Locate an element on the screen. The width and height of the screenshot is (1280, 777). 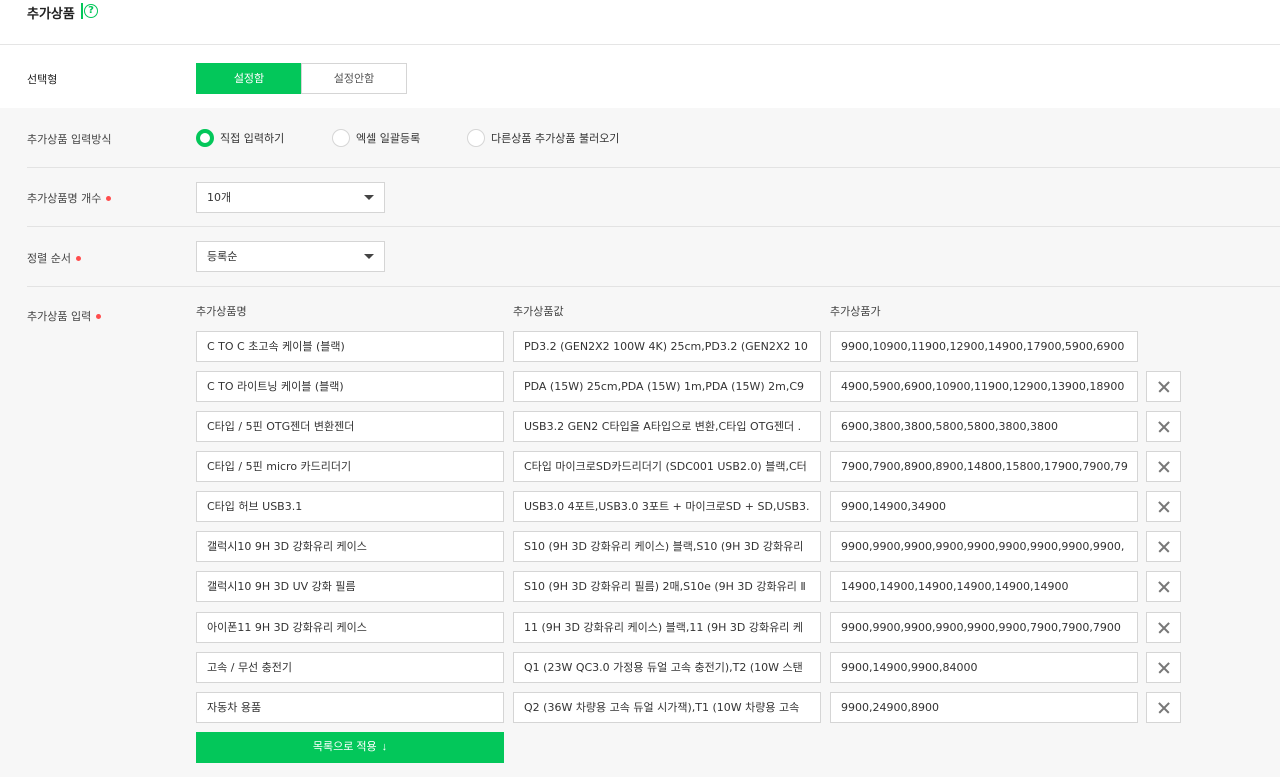
title-accent-bar is located at coordinates (82, 11).